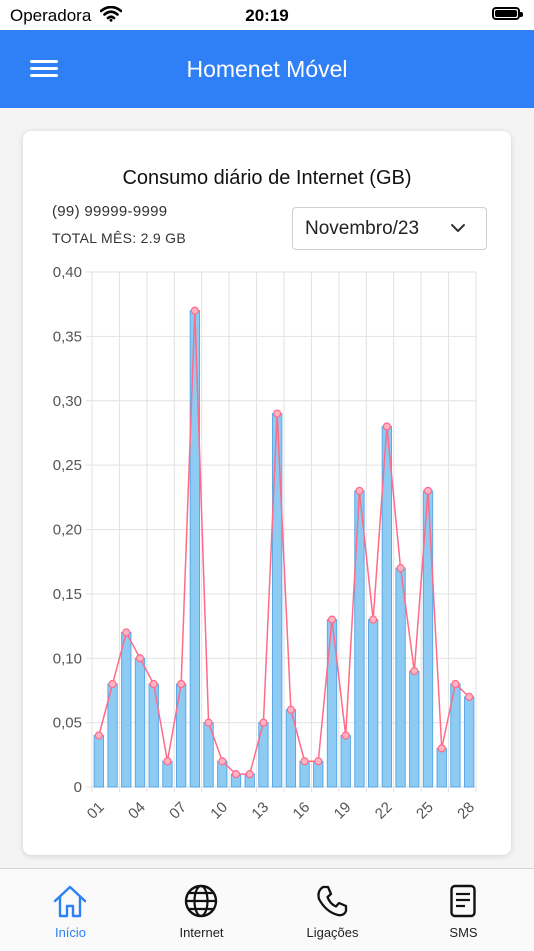 The height and width of the screenshot is (951, 534). I want to click on monthly-total: TOTAL MÊS: 2.9 GB, so click(119, 238).